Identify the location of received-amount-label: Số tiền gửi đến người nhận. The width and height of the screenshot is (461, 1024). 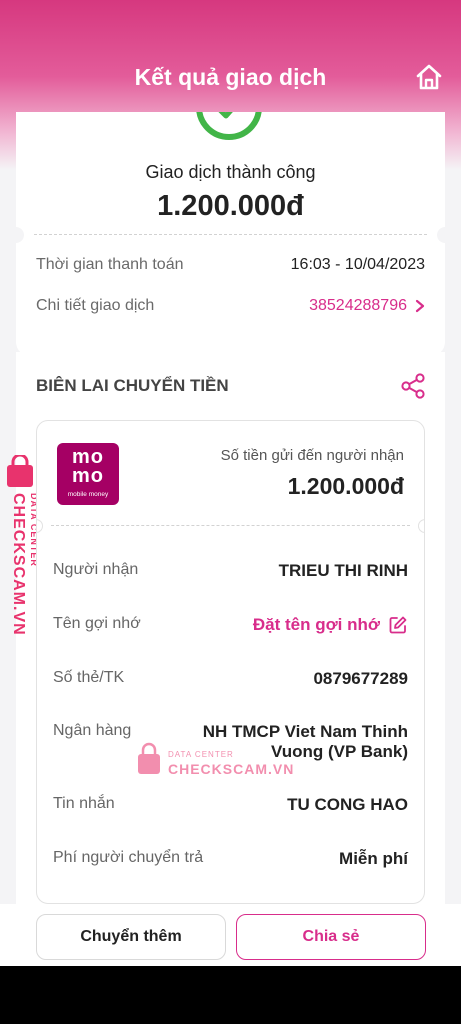
(312, 455).